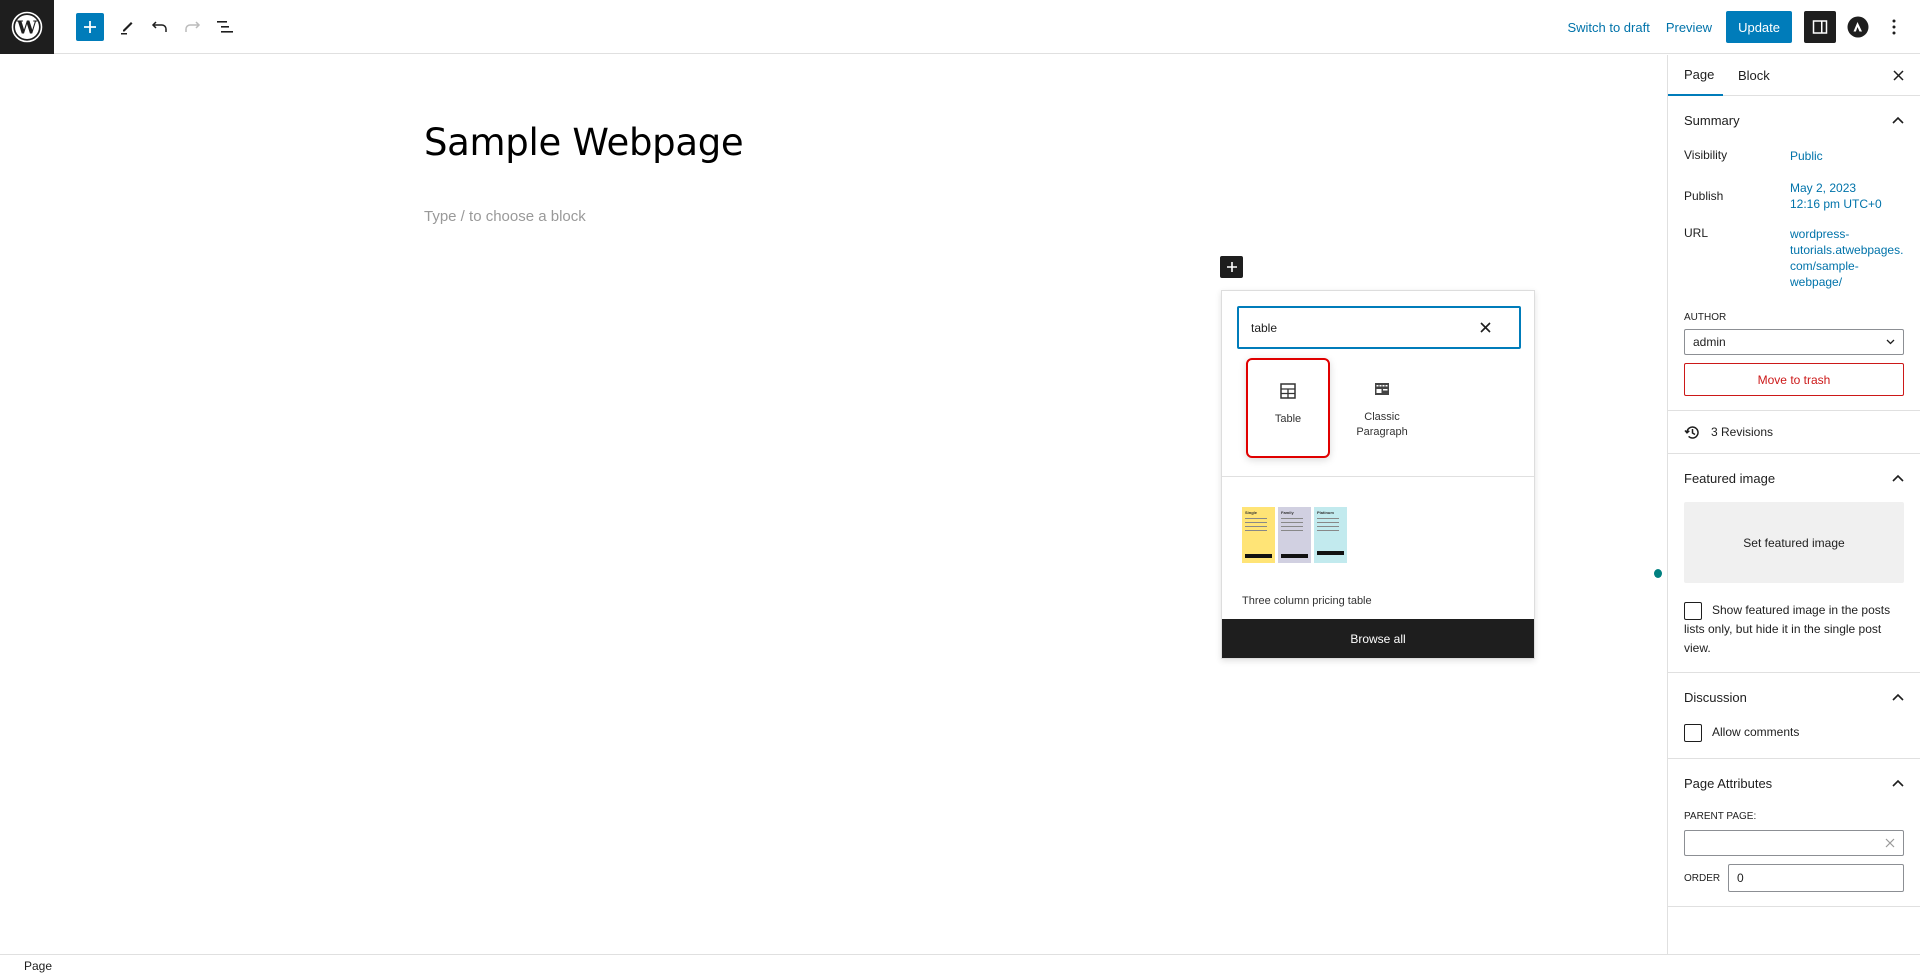  Describe the element at coordinates (1794, 697) in the screenshot. I see `discussion-panel-toggle: Discussion` at that location.